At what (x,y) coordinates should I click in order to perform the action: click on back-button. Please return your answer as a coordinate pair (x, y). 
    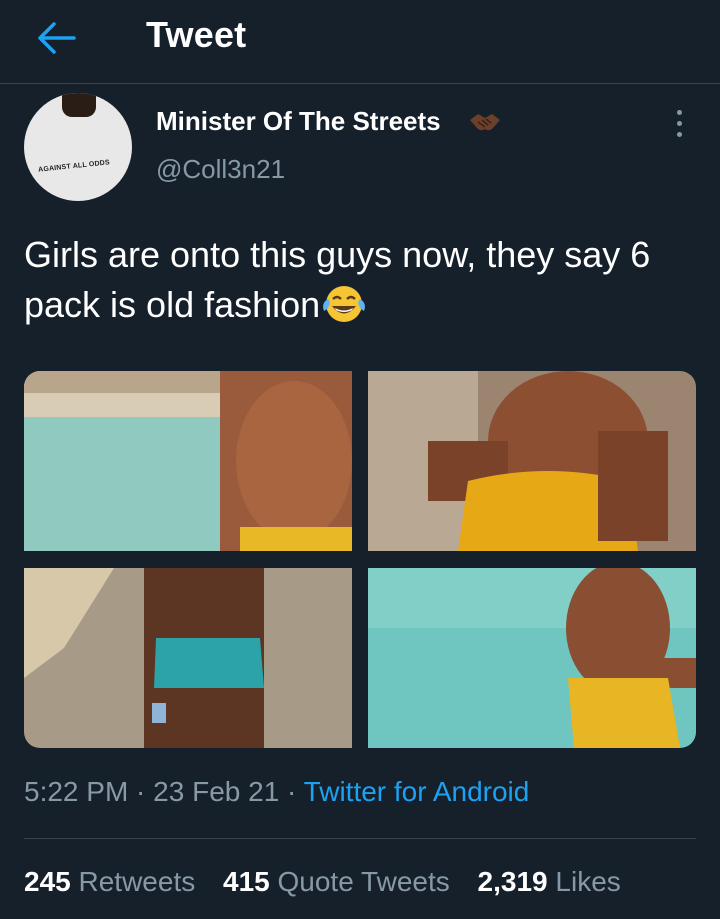
    Looking at the image, I should click on (56, 38).